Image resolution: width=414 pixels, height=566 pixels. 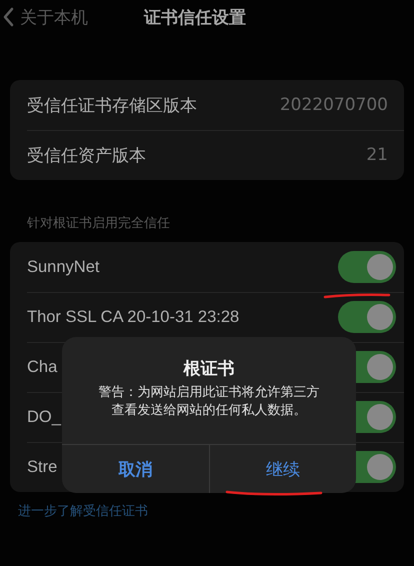 I want to click on chevron-left-icon, so click(x=8, y=17).